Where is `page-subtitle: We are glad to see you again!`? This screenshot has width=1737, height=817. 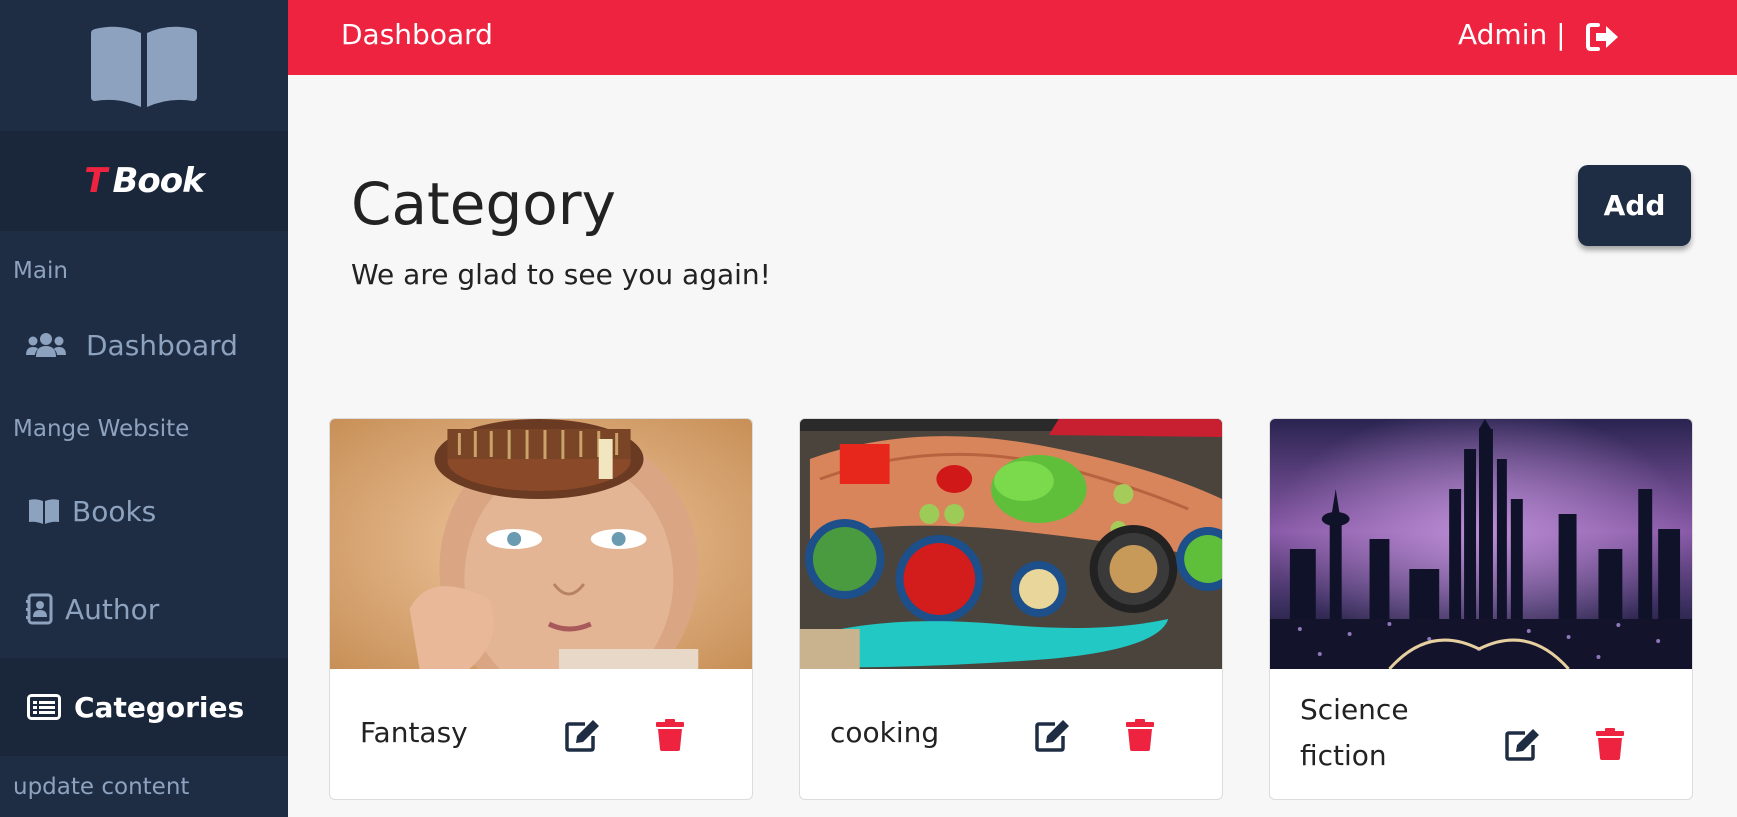
page-subtitle: We are glad to see you again! is located at coordinates (561, 274).